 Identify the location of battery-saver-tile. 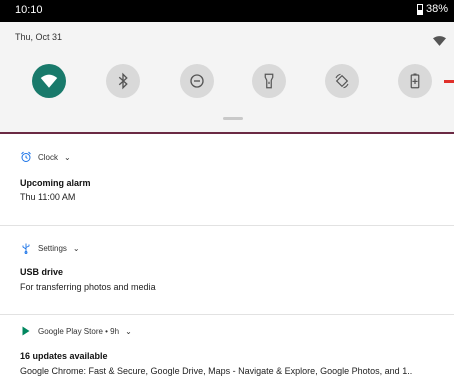
(415, 81).